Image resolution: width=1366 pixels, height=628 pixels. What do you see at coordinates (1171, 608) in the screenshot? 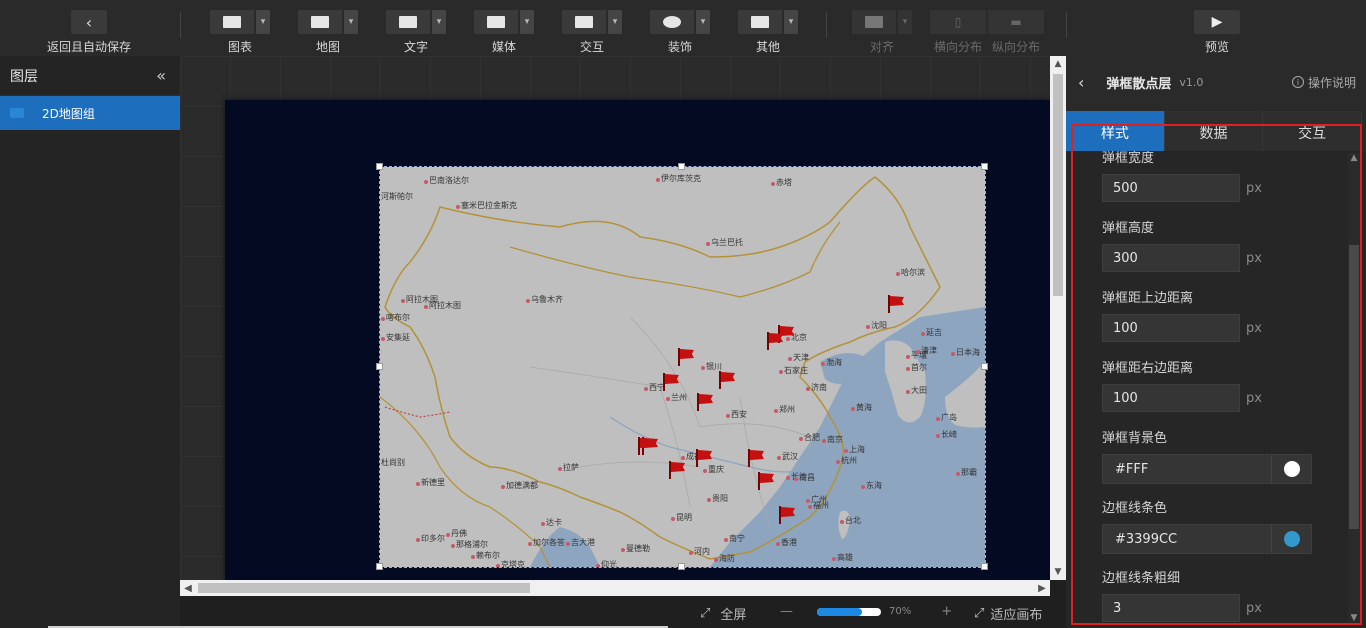
I see `border-width-input: 3` at bounding box center [1171, 608].